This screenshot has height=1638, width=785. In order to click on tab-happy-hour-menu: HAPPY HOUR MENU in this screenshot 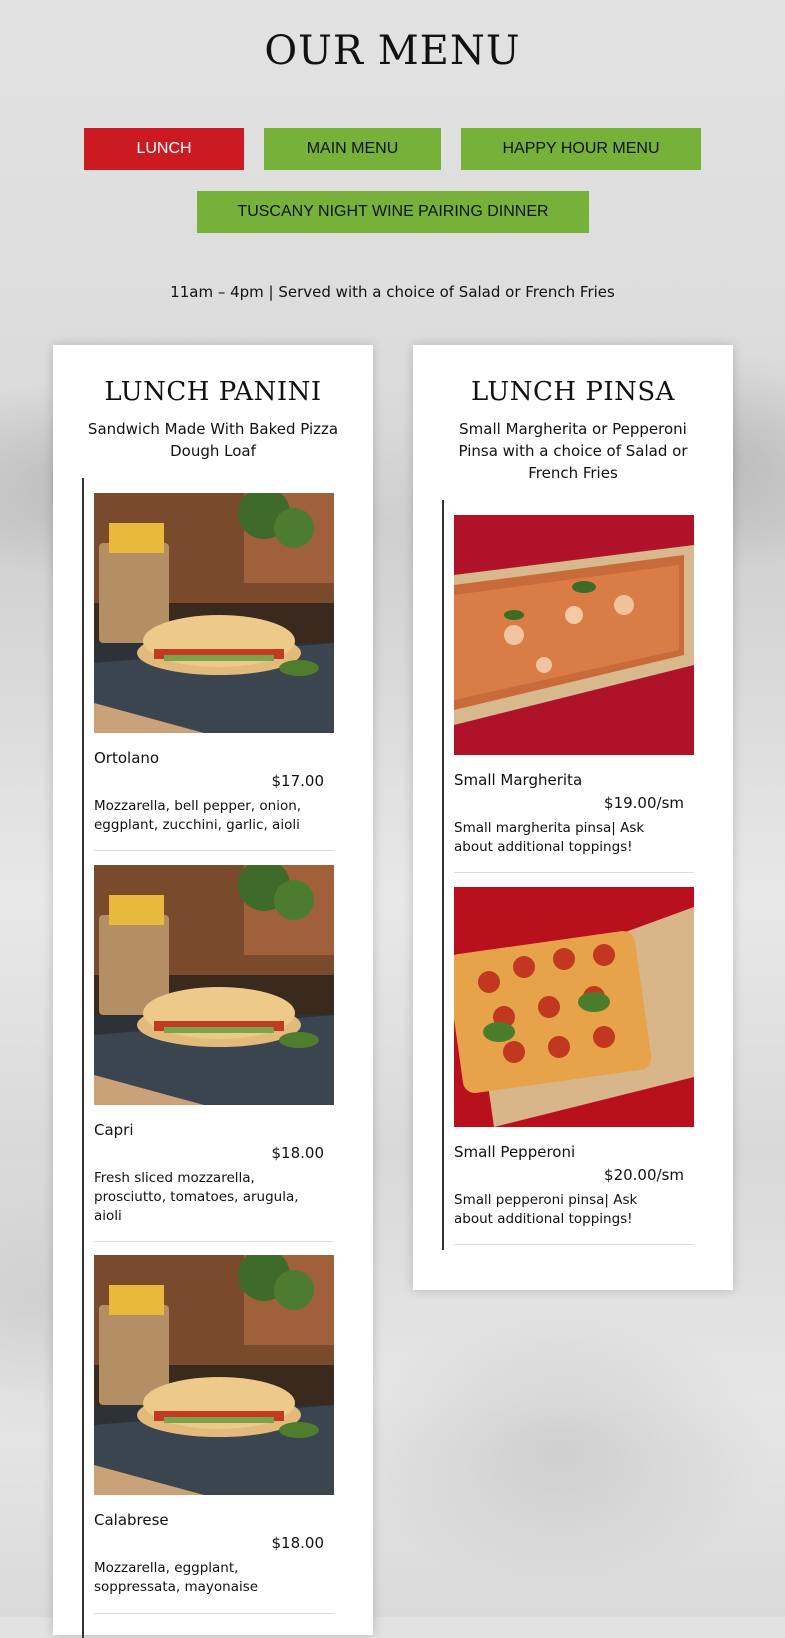, I will do `click(581, 149)`.